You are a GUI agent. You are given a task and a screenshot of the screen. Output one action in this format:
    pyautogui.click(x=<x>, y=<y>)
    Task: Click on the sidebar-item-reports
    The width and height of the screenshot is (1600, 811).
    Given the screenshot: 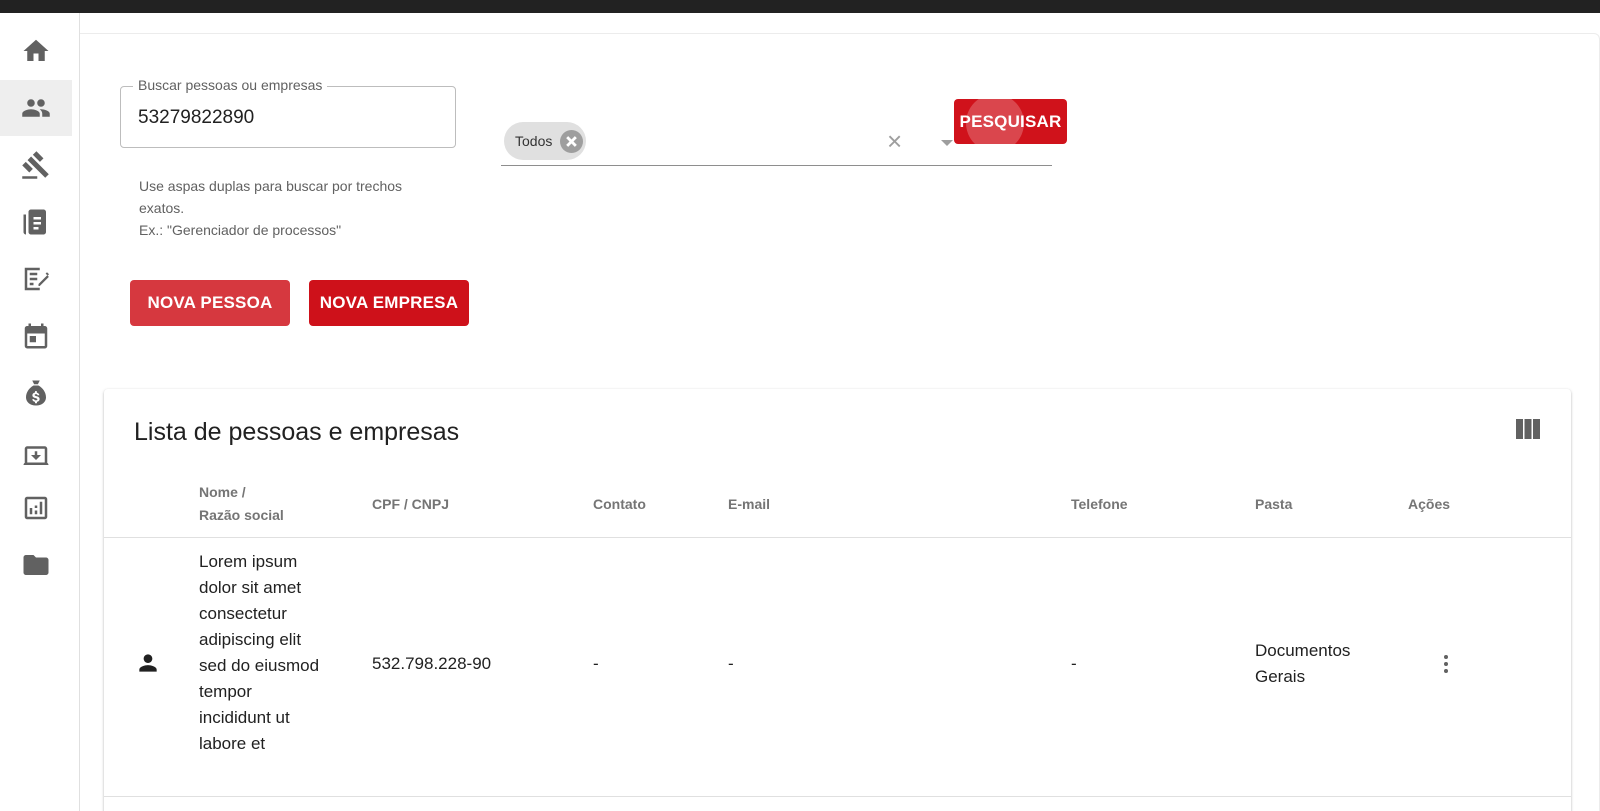 What is the action you would take?
    pyautogui.click(x=36, y=508)
    